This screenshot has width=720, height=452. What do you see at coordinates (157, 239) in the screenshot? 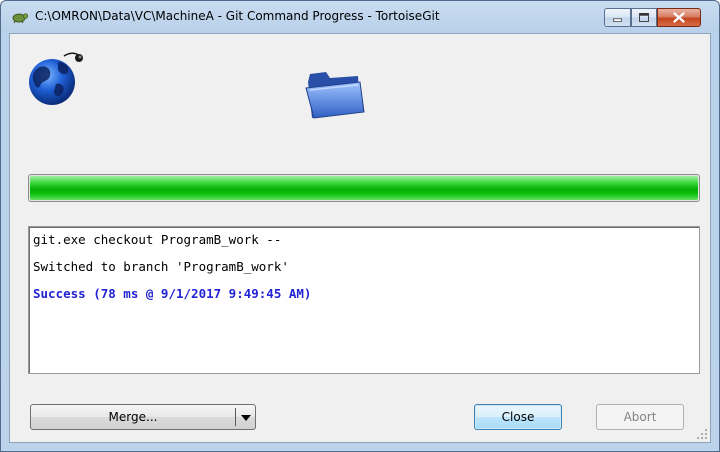
I see `log-line: git.exe checkout ProgramB_work --` at bounding box center [157, 239].